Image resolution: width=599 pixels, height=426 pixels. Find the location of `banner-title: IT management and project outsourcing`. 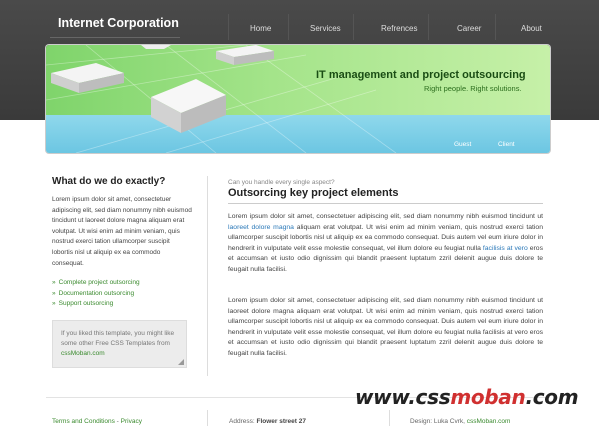

banner-title: IT management and project outsourcing is located at coordinates (421, 75).